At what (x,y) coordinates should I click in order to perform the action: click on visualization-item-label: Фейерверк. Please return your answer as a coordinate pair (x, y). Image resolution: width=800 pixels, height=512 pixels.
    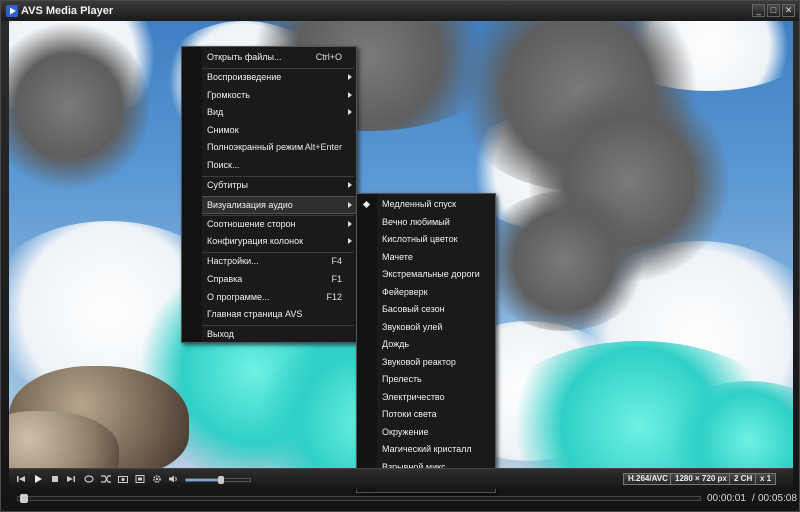
    Looking at the image, I should click on (405, 291).